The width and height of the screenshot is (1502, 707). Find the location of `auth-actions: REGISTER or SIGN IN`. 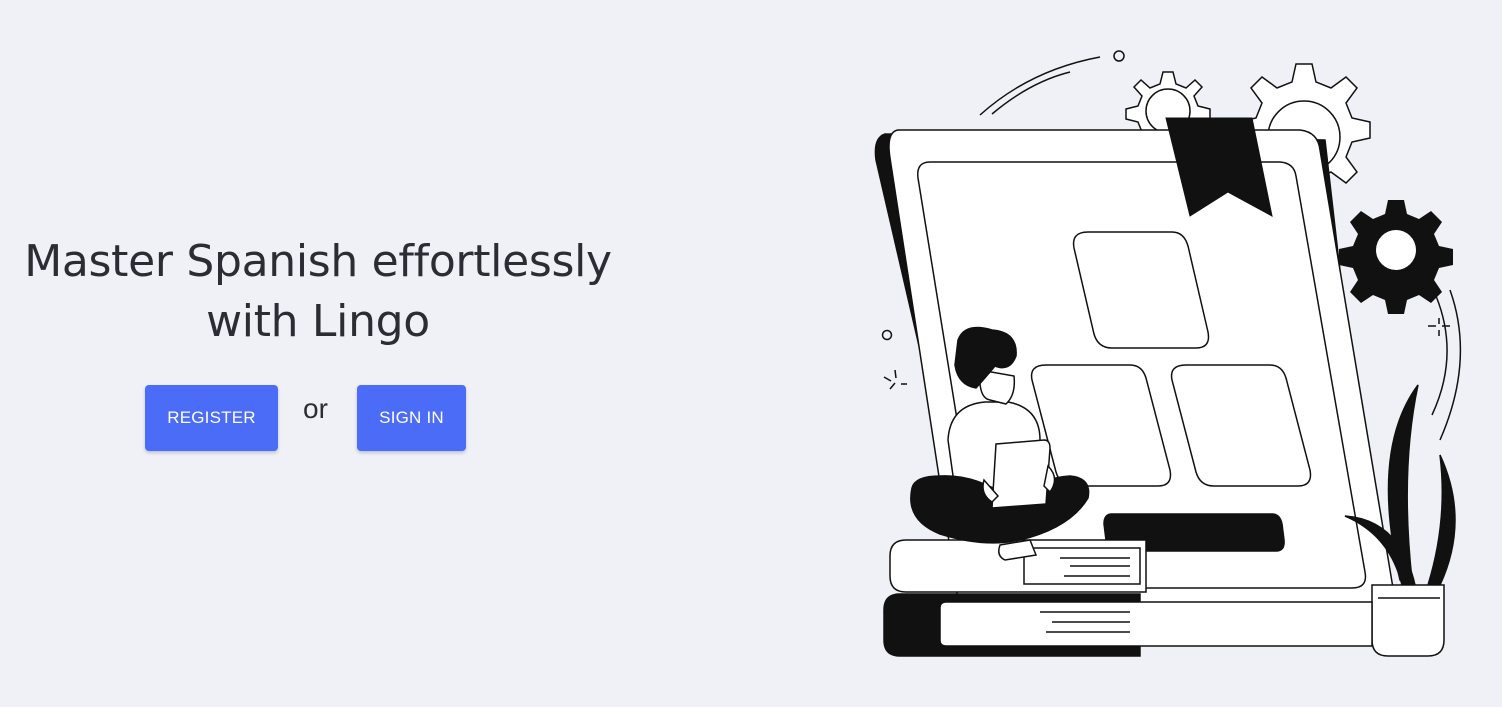

auth-actions: REGISTER or SIGN IN is located at coordinates (310, 418).